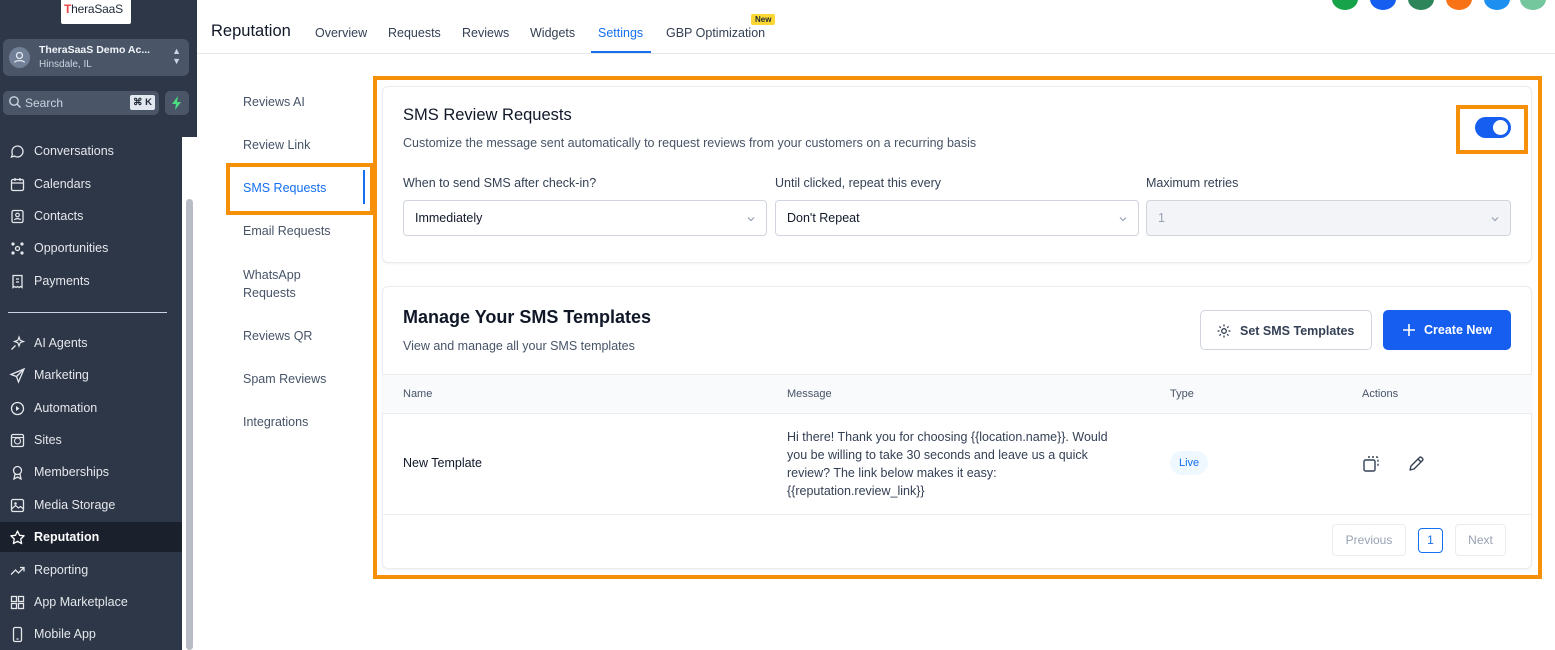 The image size is (1555, 650). What do you see at coordinates (1492, 129) in the screenshot?
I see `highlight-toggle` at bounding box center [1492, 129].